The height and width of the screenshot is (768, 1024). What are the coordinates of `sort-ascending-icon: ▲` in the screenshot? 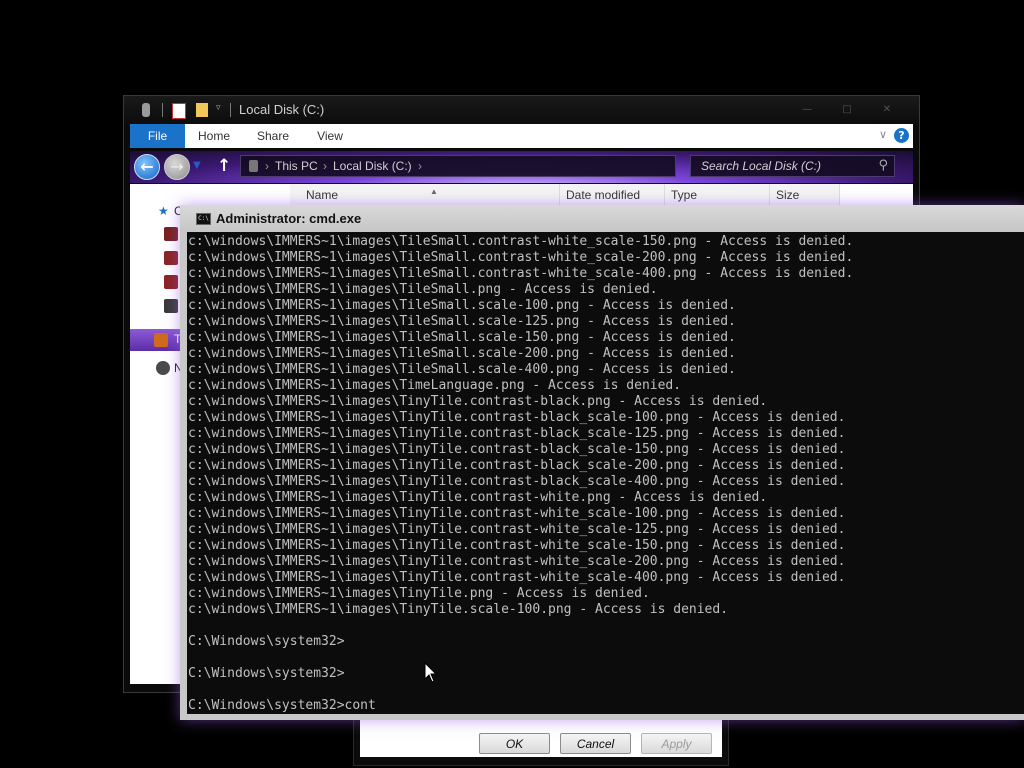 It's located at (434, 191).